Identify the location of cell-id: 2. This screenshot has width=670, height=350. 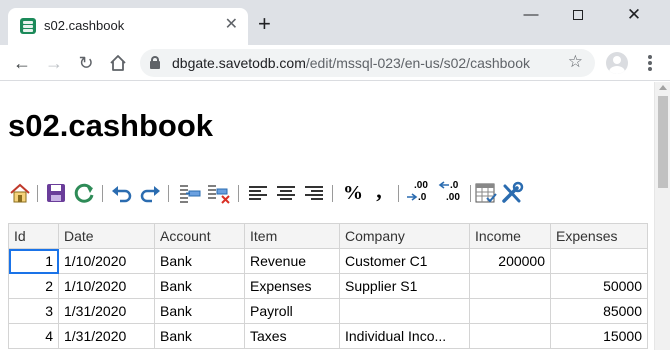
(33, 286).